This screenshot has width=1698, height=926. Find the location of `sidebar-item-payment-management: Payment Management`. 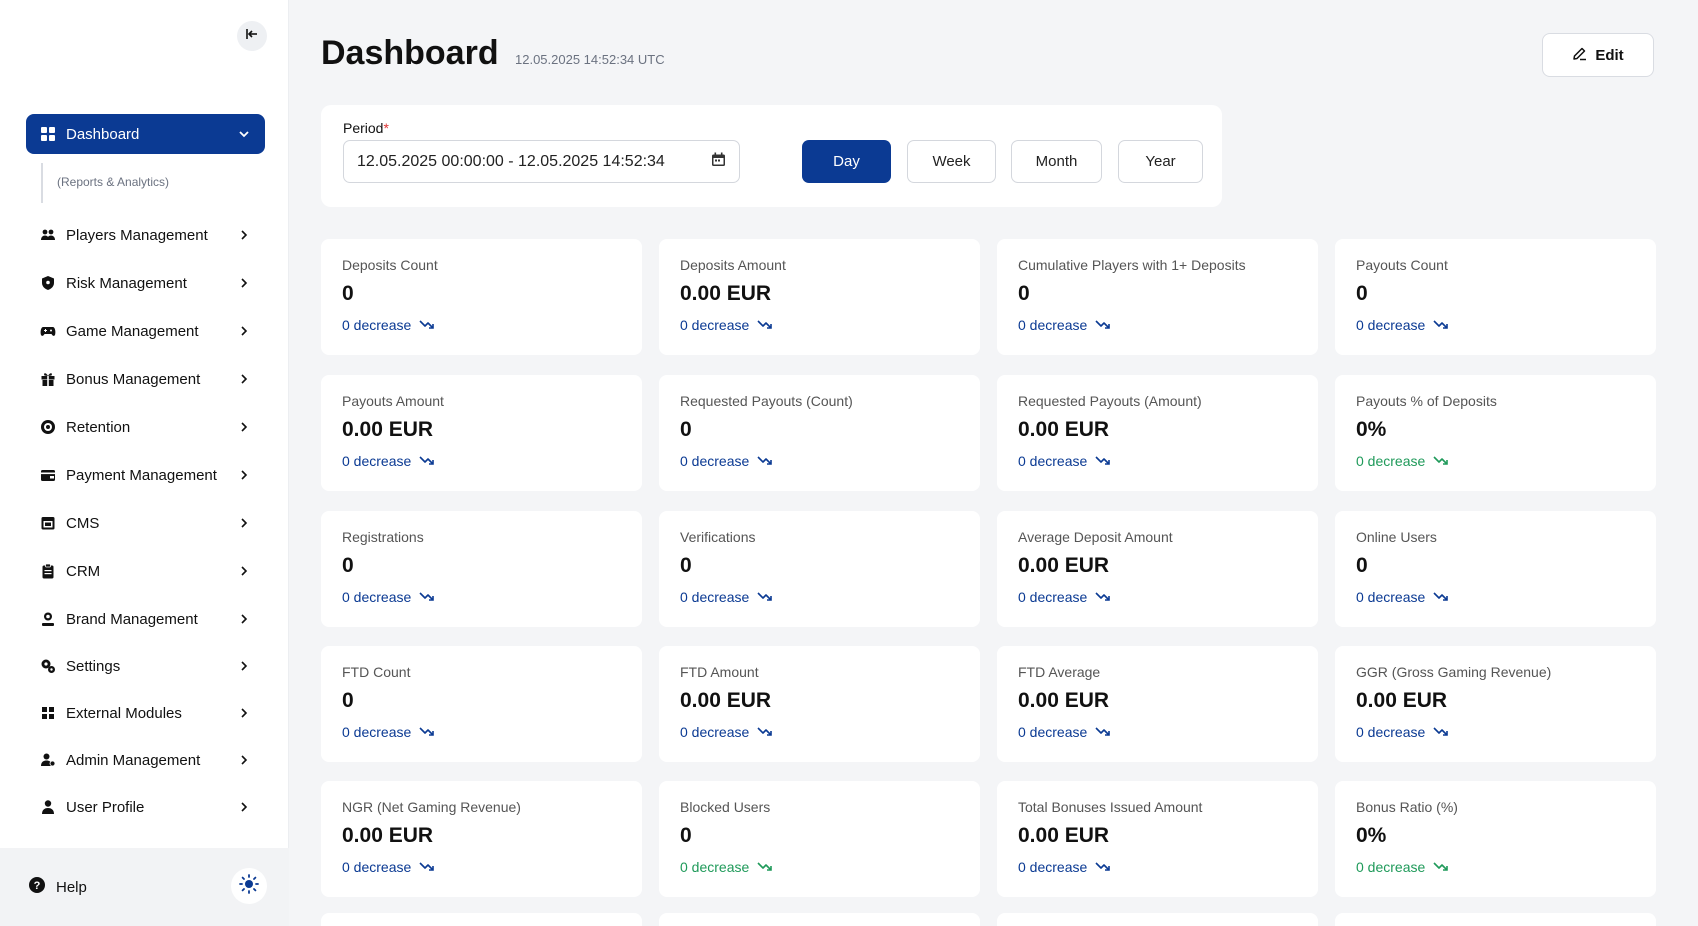

sidebar-item-payment-management: Payment Management is located at coordinates (145, 475).